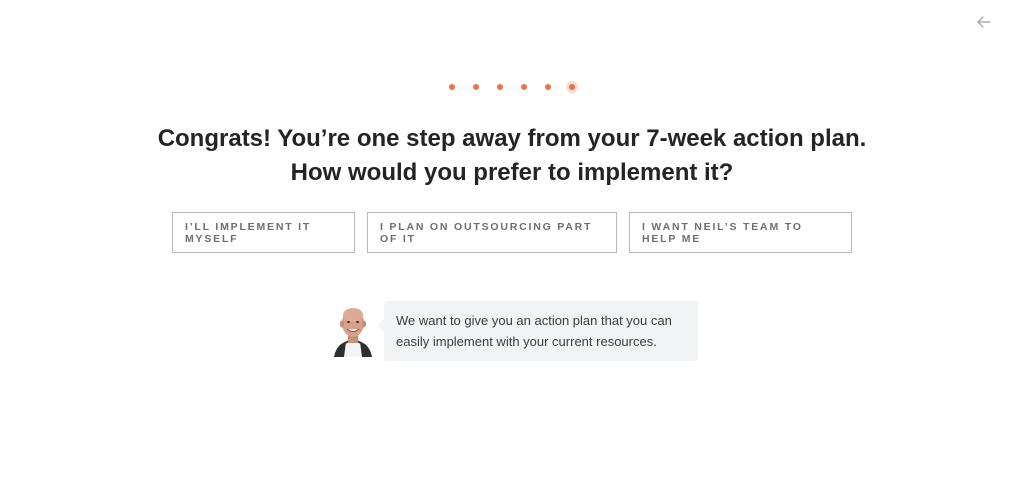 This screenshot has width=1024, height=492. I want to click on progress-dots, so click(512, 87).